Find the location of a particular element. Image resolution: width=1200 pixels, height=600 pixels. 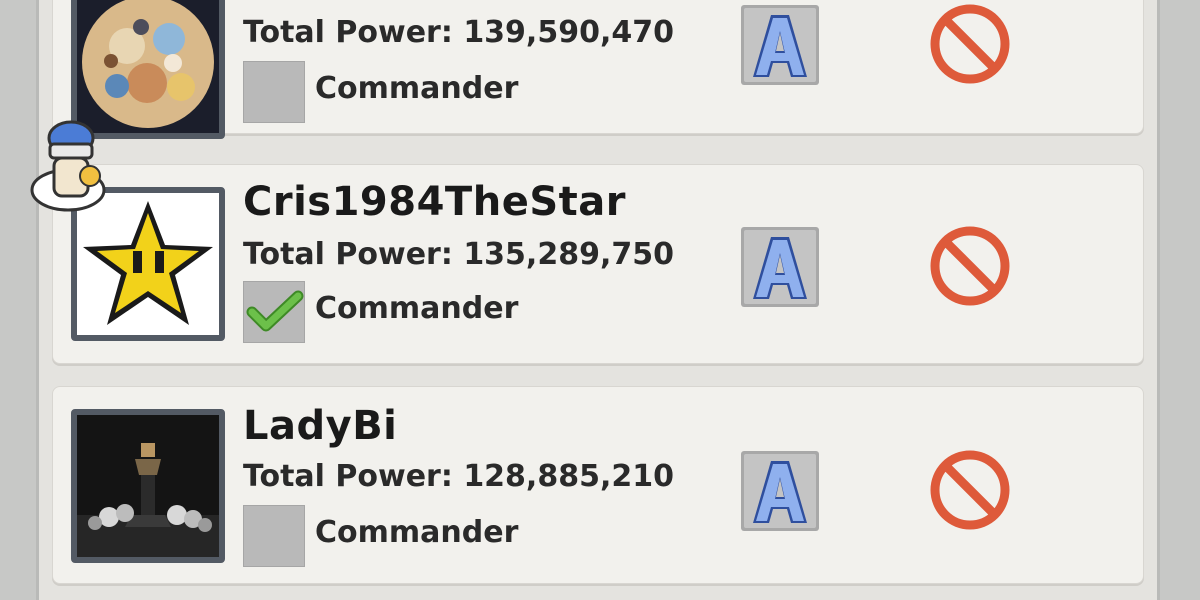

checkmark-icon is located at coordinates (275, 311).